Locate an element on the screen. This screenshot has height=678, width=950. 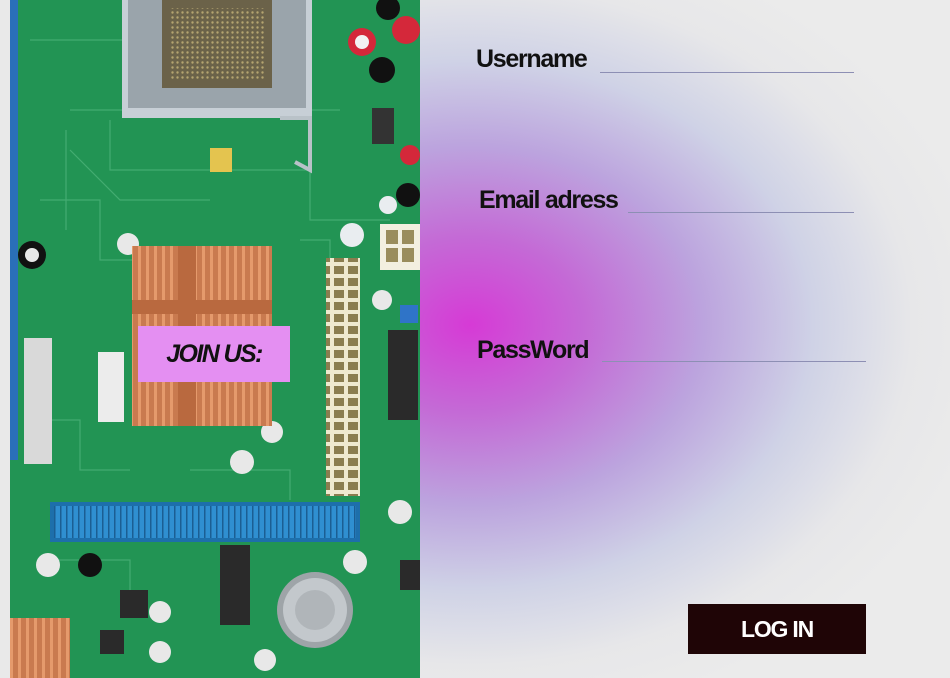
email-label: Email adress is located at coordinates (549, 200).